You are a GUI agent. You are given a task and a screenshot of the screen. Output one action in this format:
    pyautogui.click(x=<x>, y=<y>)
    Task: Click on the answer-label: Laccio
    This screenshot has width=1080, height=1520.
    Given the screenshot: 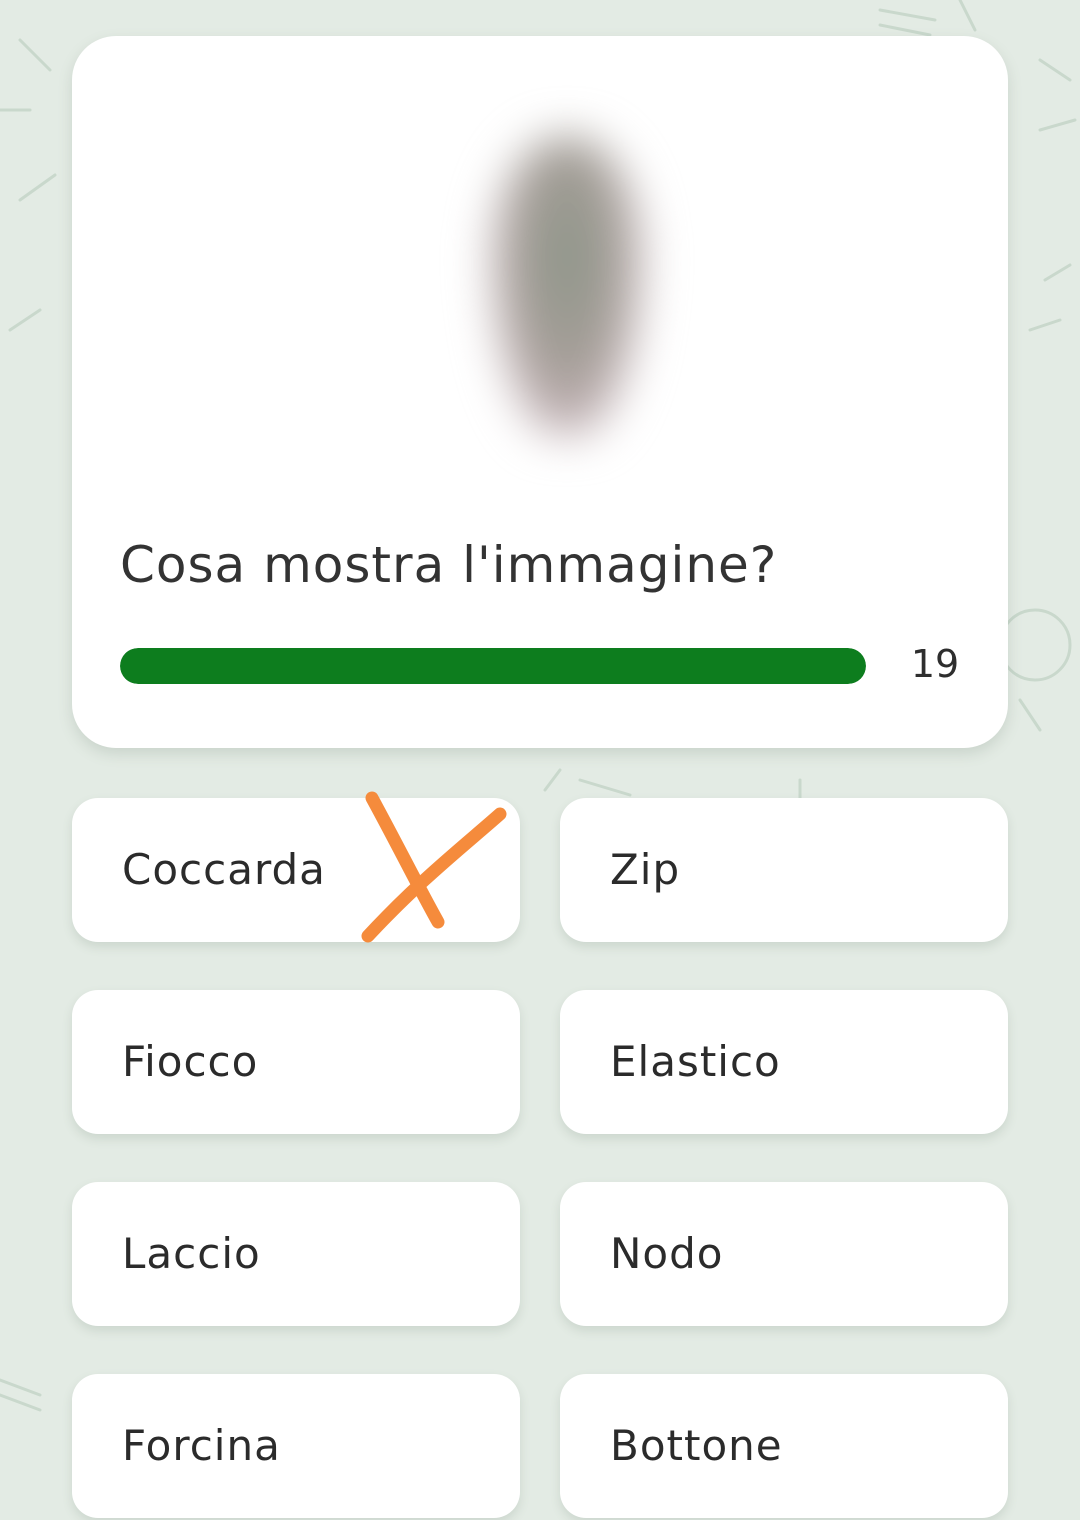 What is the action you would take?
    pyautogui.click(x=191, y=1253)
    